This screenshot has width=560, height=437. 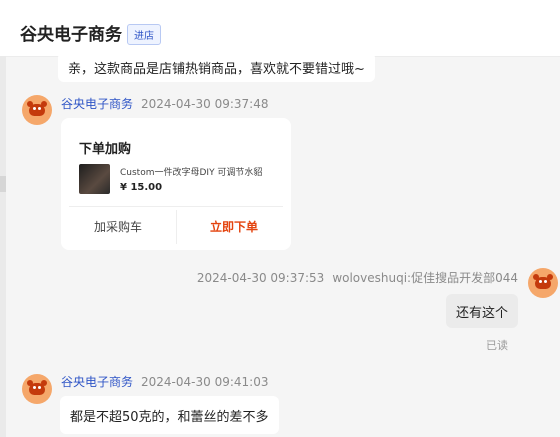 I want to click on user-avatar, so click(x=543, y=283).